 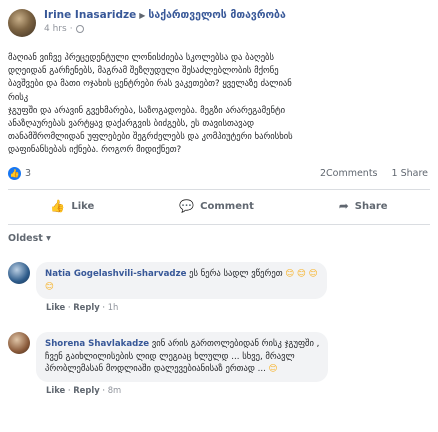 What do you see at coordinates (301, 274) in the screenshot?
I see `emoji-icon: 😊 😊 😊` at bounding box center [301, 274].